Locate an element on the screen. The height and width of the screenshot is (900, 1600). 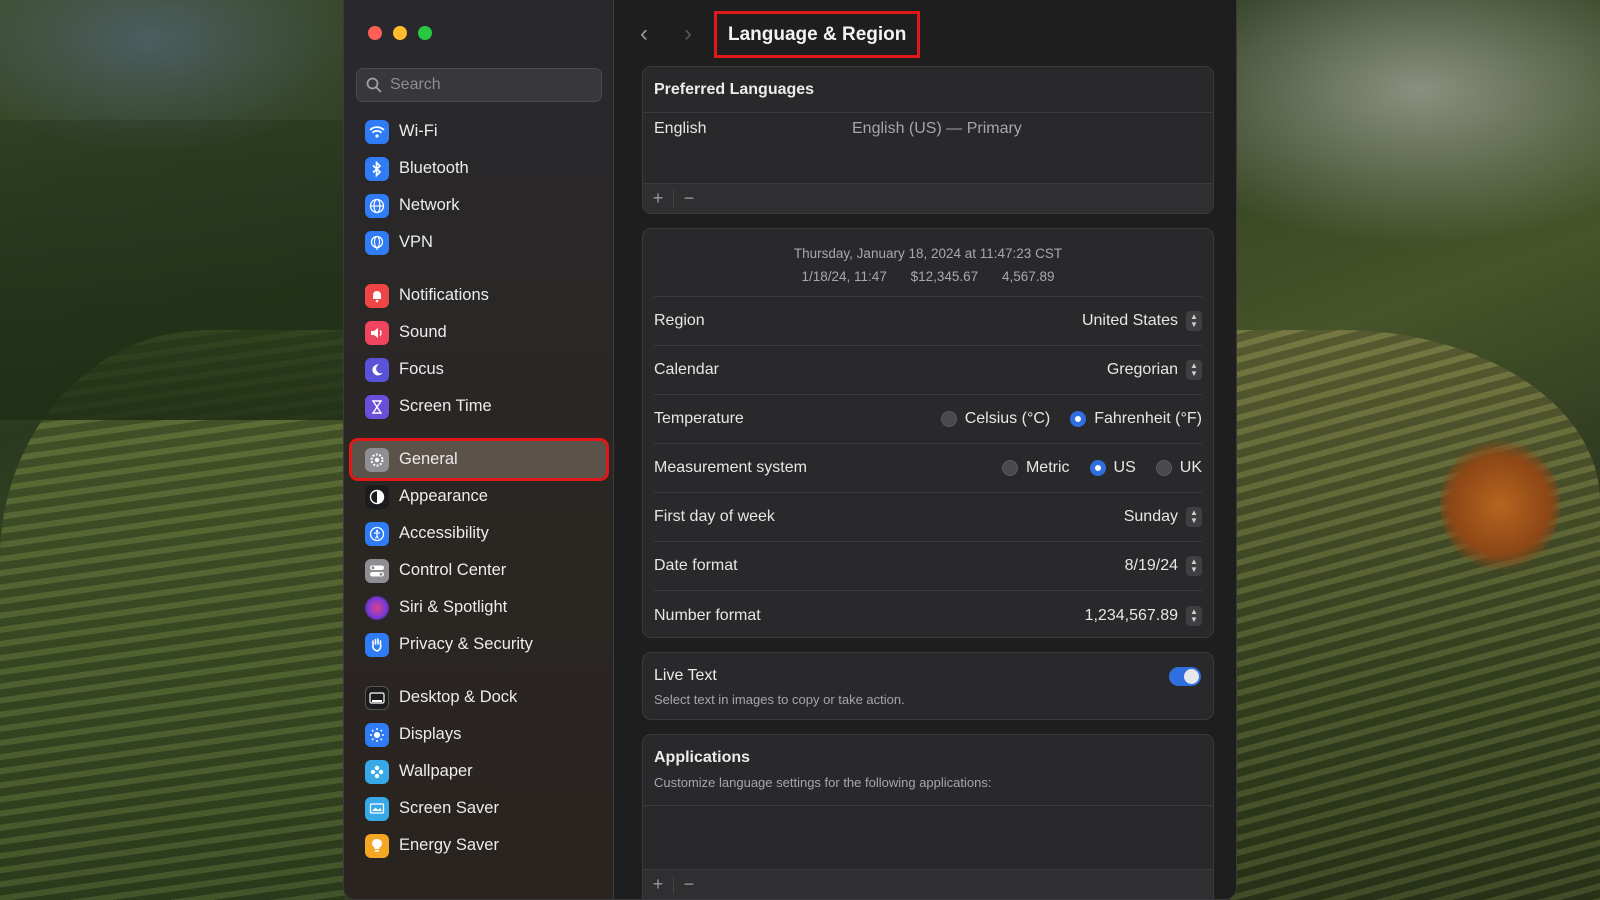
language-detail: English (US) — Primary is located at coordinates (937, 128).